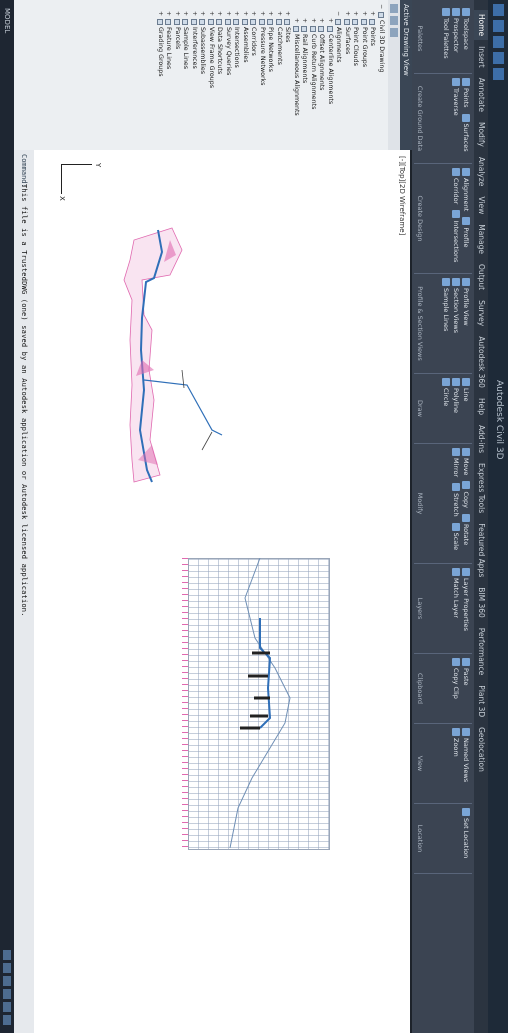  What do you see at coordinates (456, 678) in the screenshot?
I see `cmd-copy-clip: Copy Clip` at bounding box center [456, 678].